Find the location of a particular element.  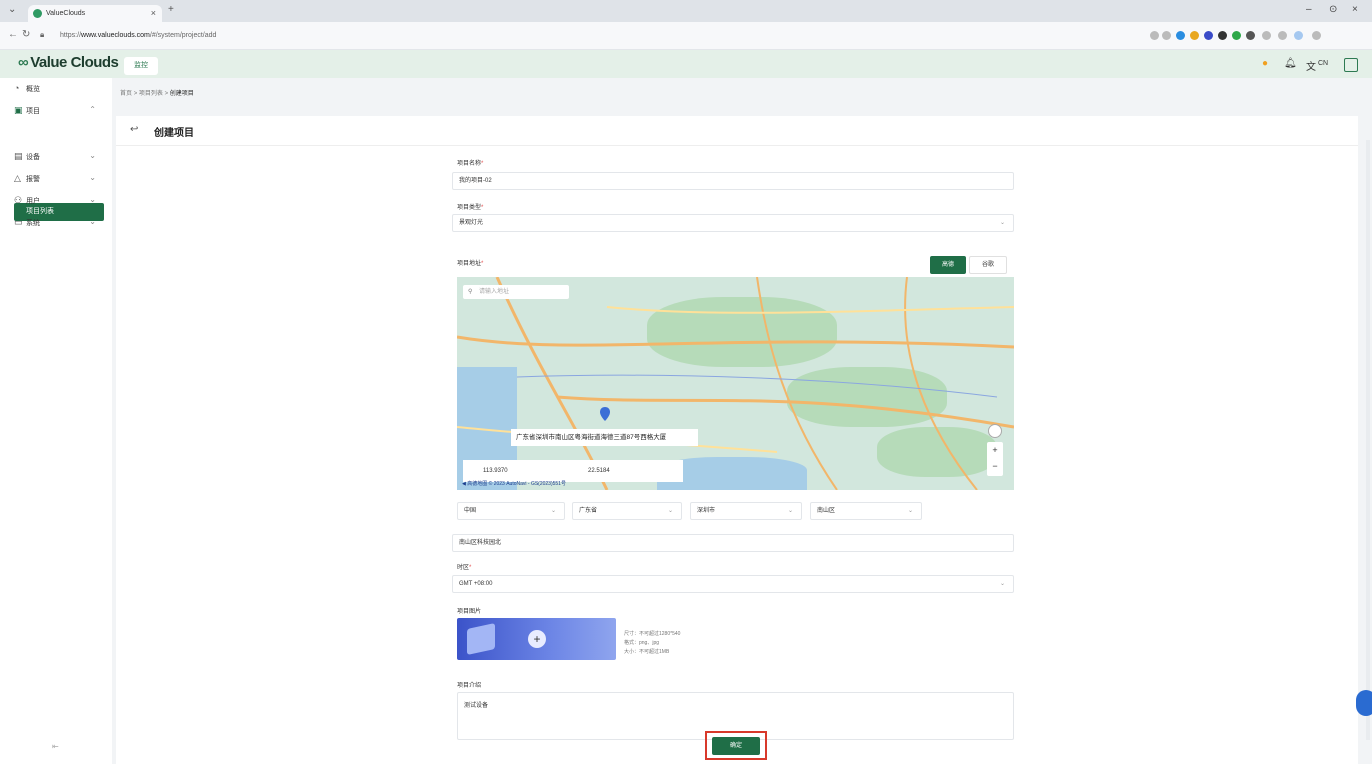

breadcrumb-parent: 项目列表 is located at coordinates (151, 94).